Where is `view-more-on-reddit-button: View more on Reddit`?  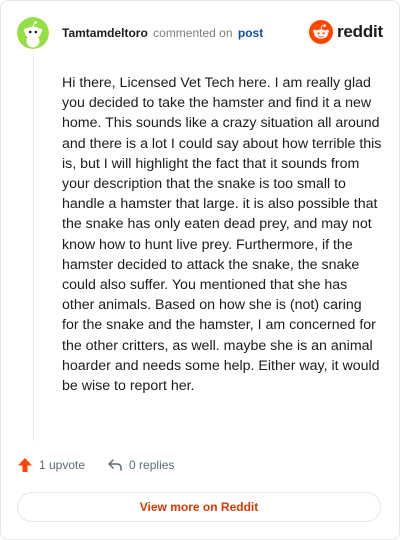
view-more-on-reddit-button: View more on Reddit is located at coordinates (199, 507).